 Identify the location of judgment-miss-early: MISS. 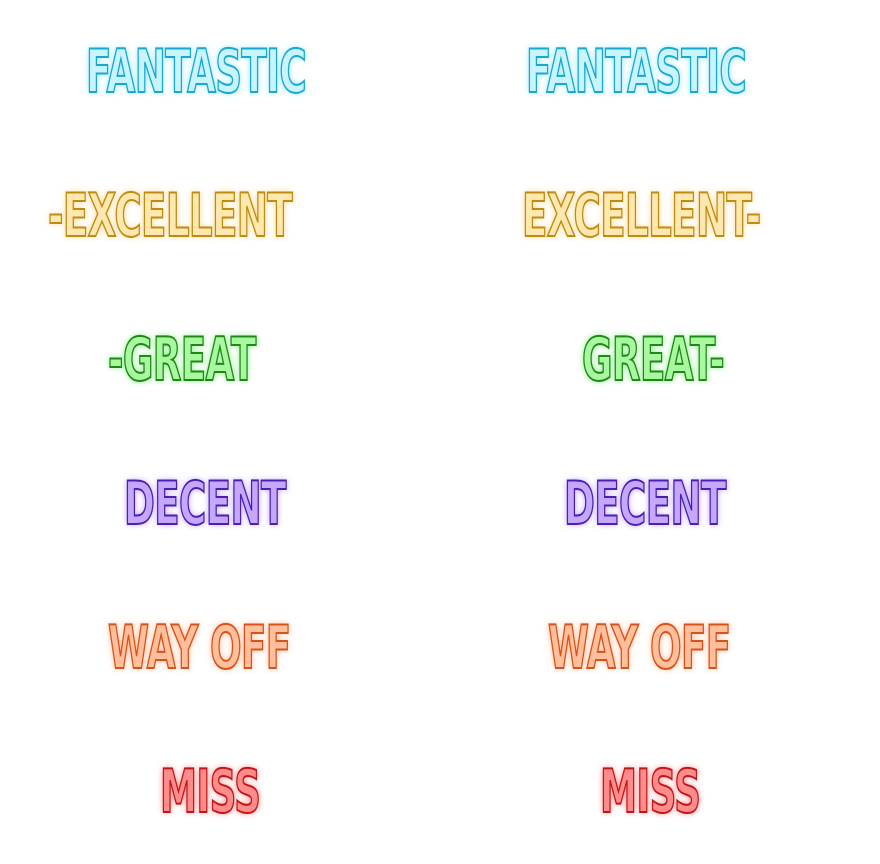
(210, 792).